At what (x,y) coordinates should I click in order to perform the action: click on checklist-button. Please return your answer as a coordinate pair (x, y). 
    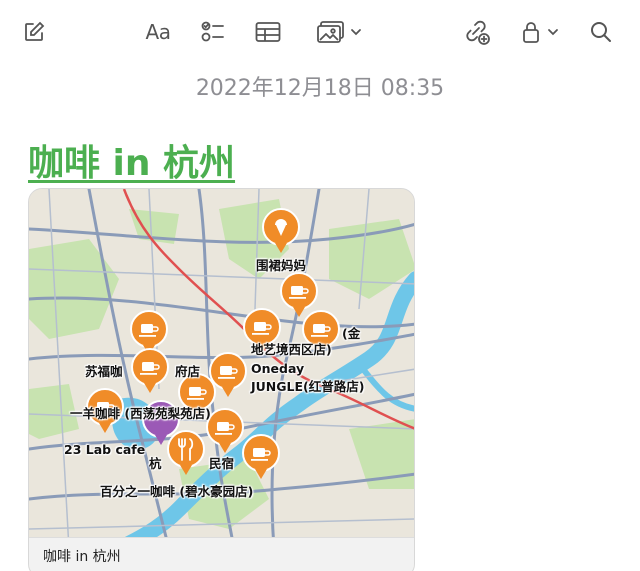
    Looking at the image, I should click on (213, 32).